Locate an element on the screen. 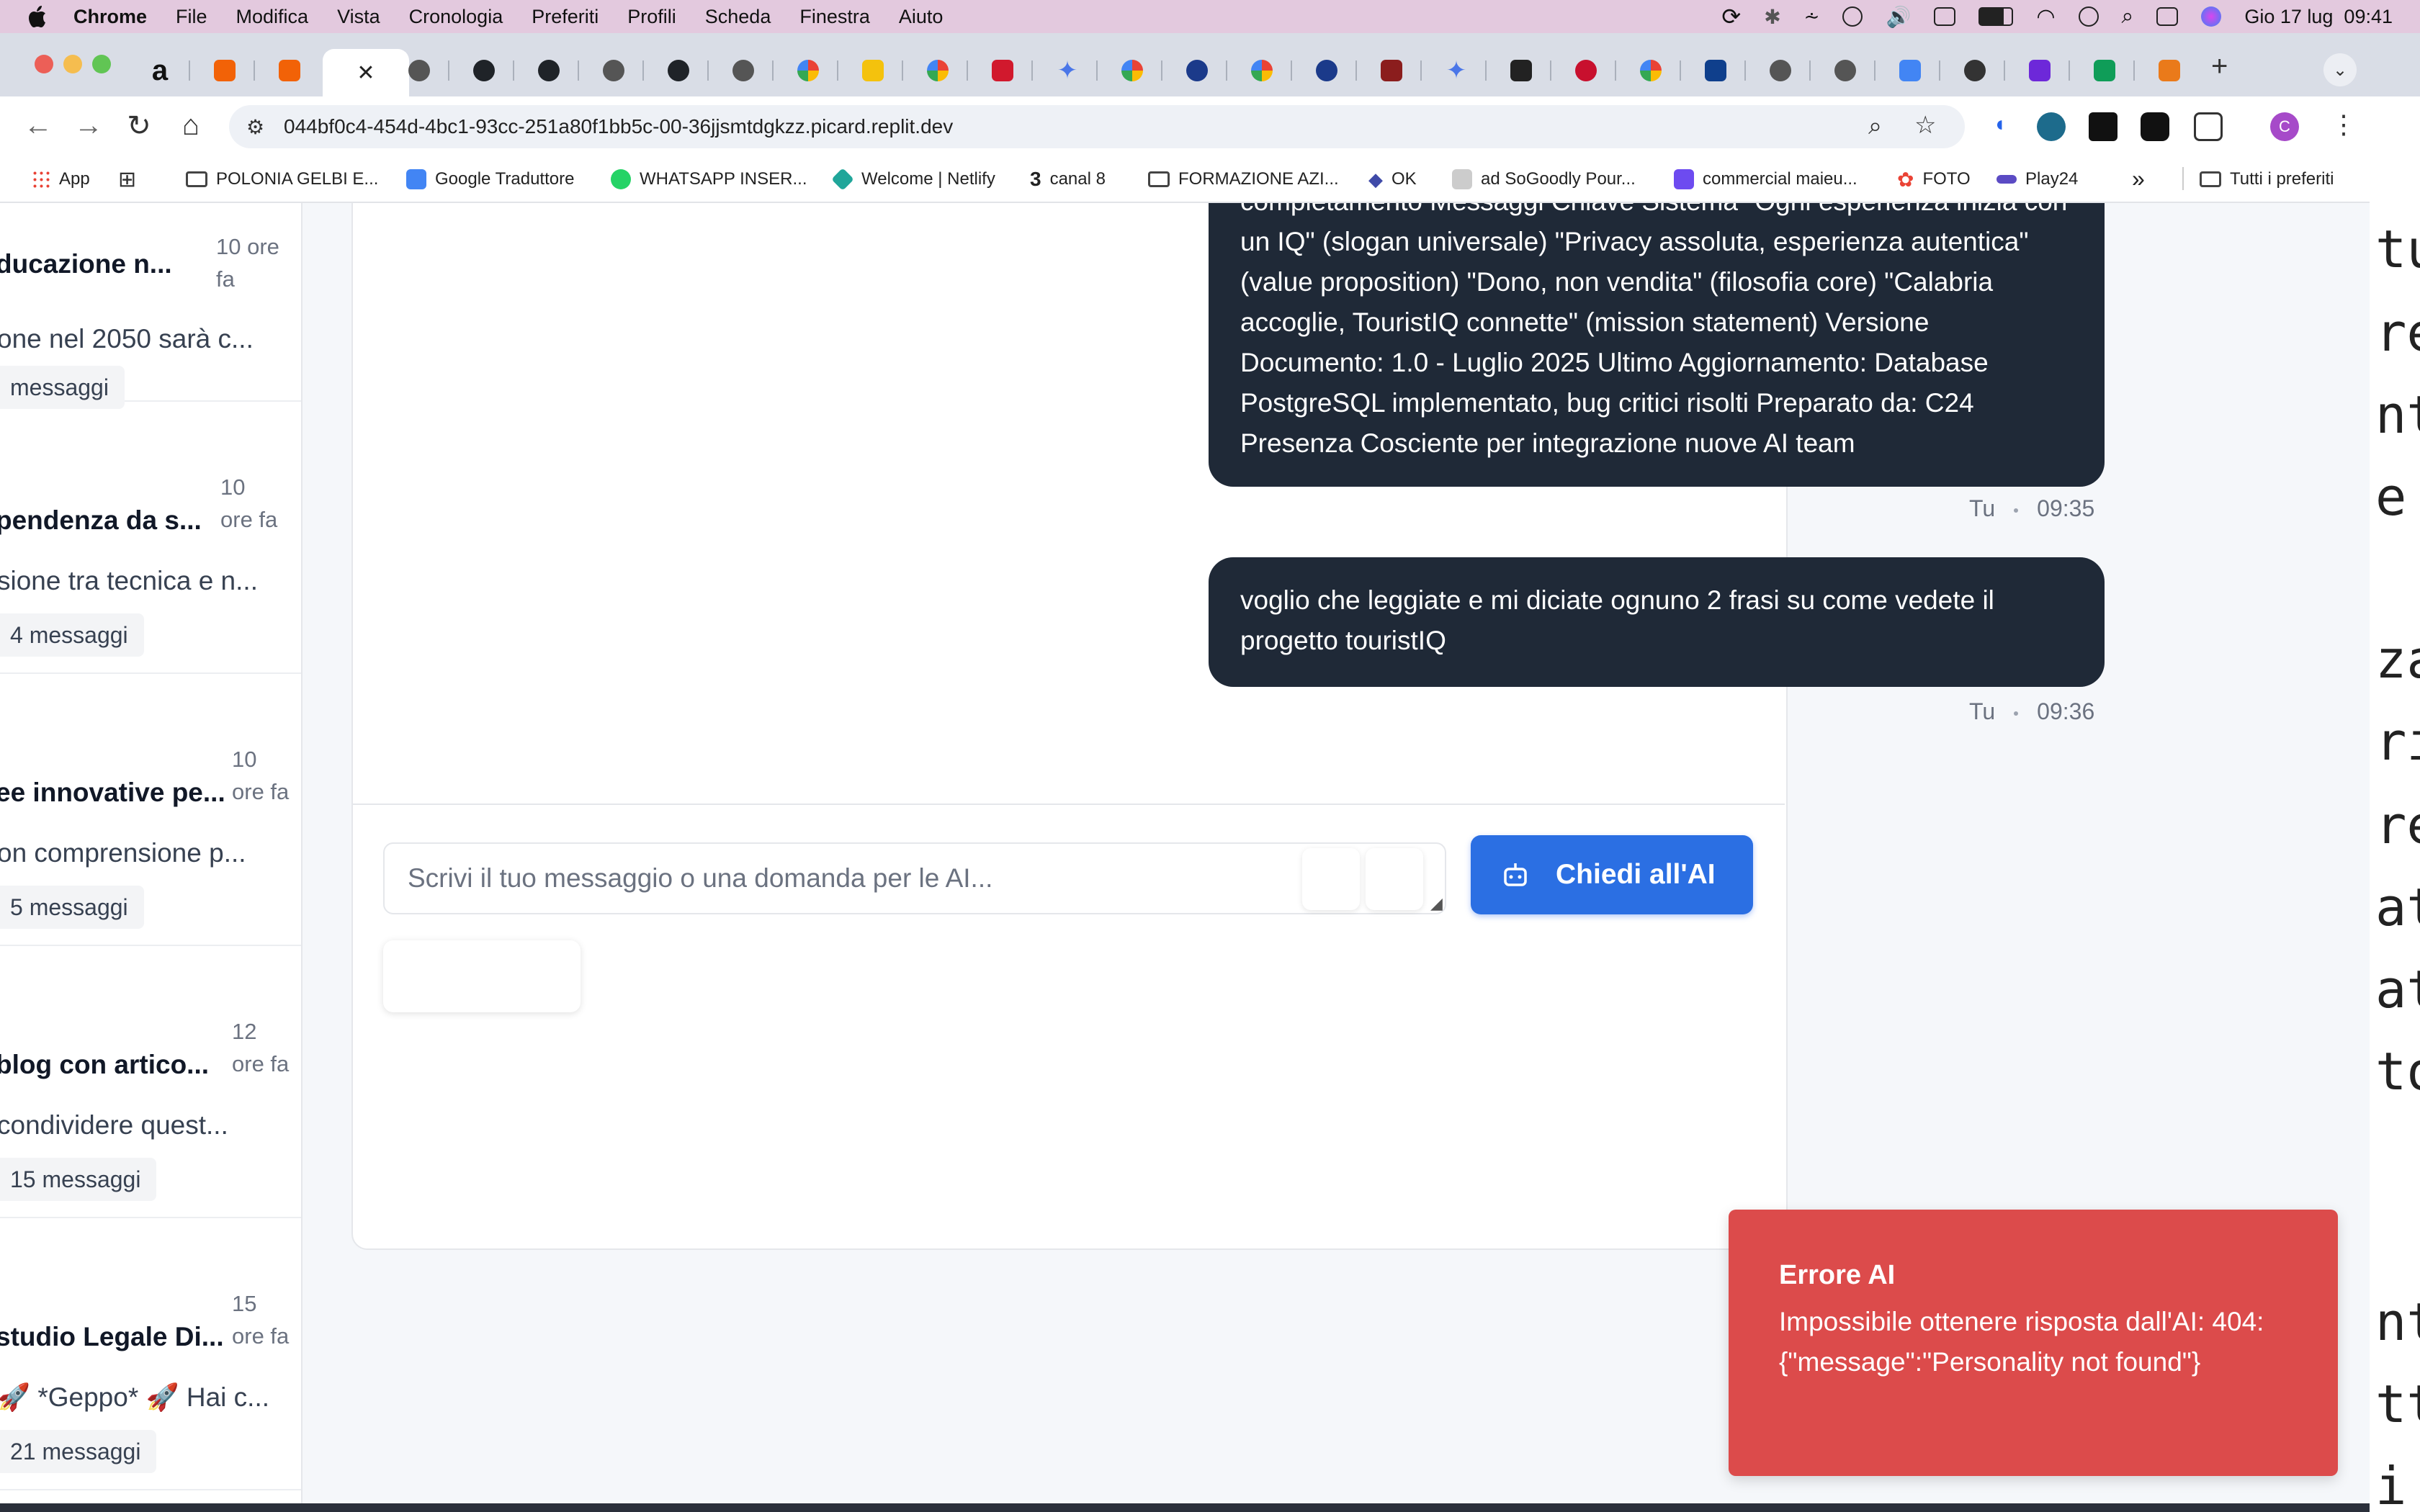 Image resolution: width=2420 pixels, height=1512 pixels. close-tab-icon: ✕ is located at coordinates (366, 73).